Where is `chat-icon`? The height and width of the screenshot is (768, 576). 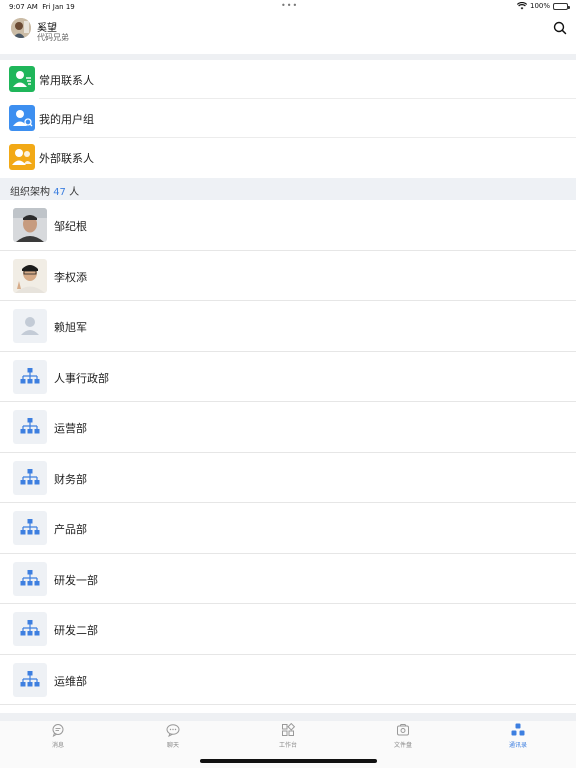
chat-icon is located at coordinates (173, 730).